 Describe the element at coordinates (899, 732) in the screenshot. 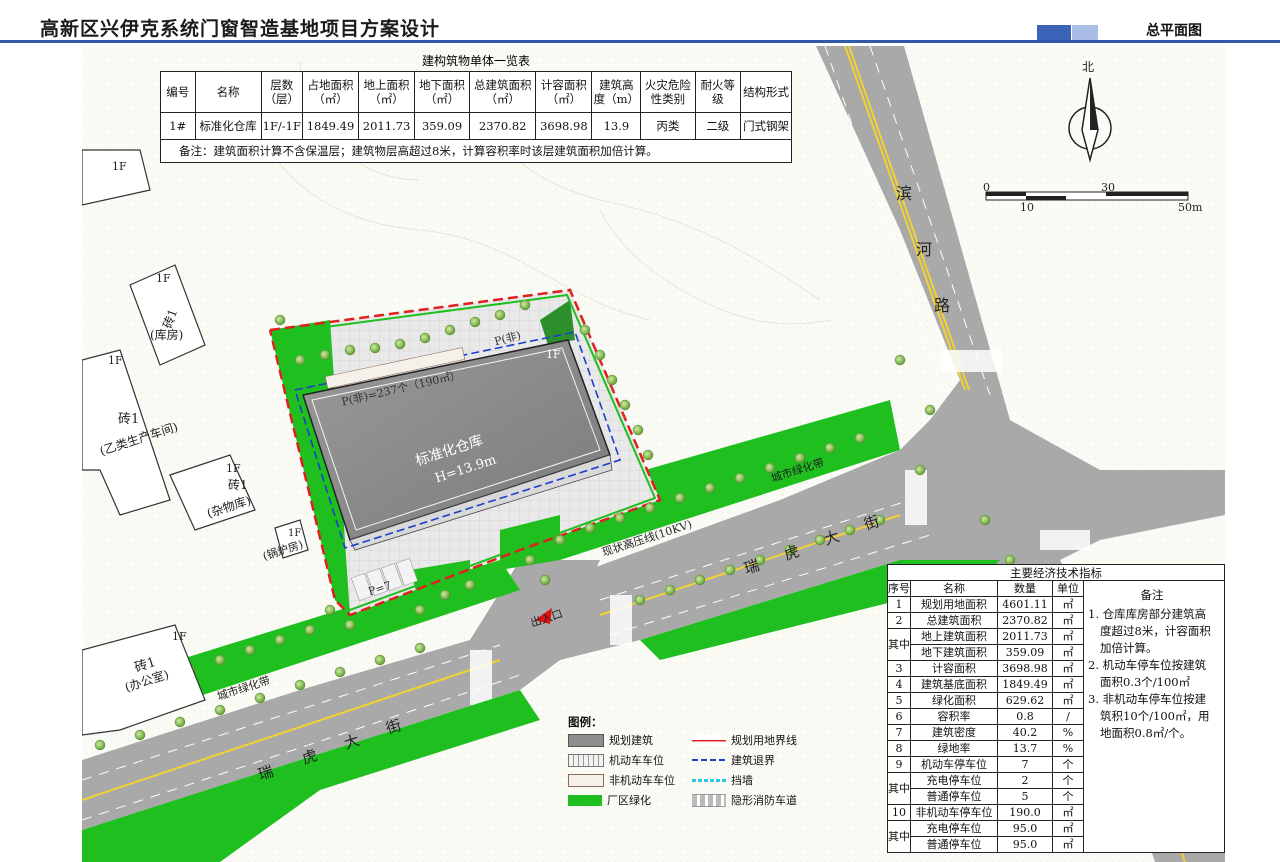

I see `et-no: 7` at that location.